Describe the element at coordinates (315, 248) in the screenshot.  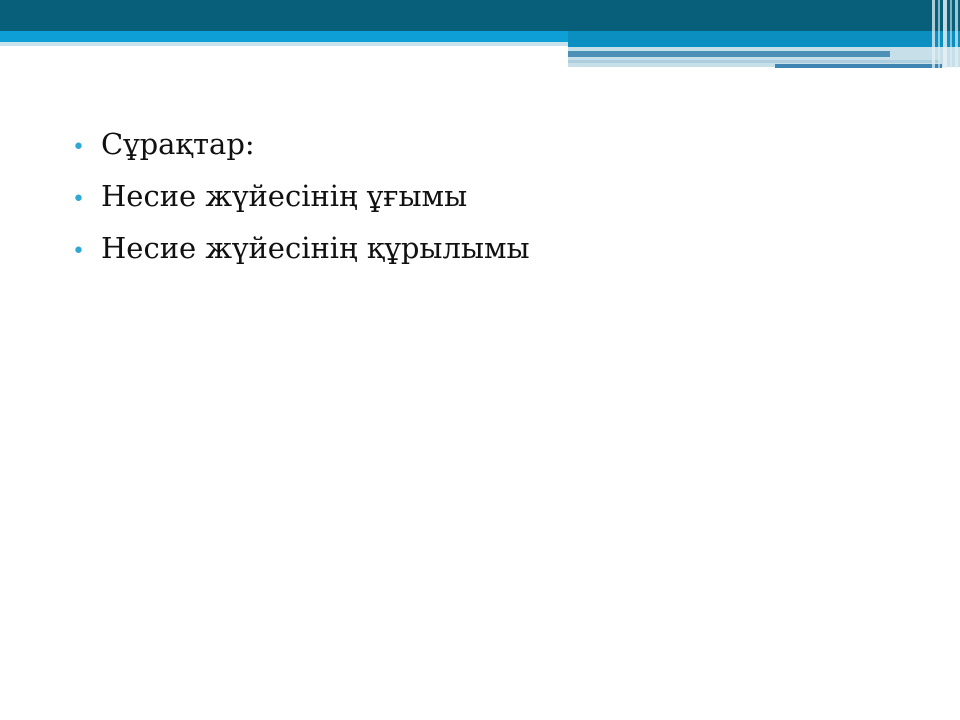
I see `bullet-text: Несие жүйесінің құрылымы` at that location.